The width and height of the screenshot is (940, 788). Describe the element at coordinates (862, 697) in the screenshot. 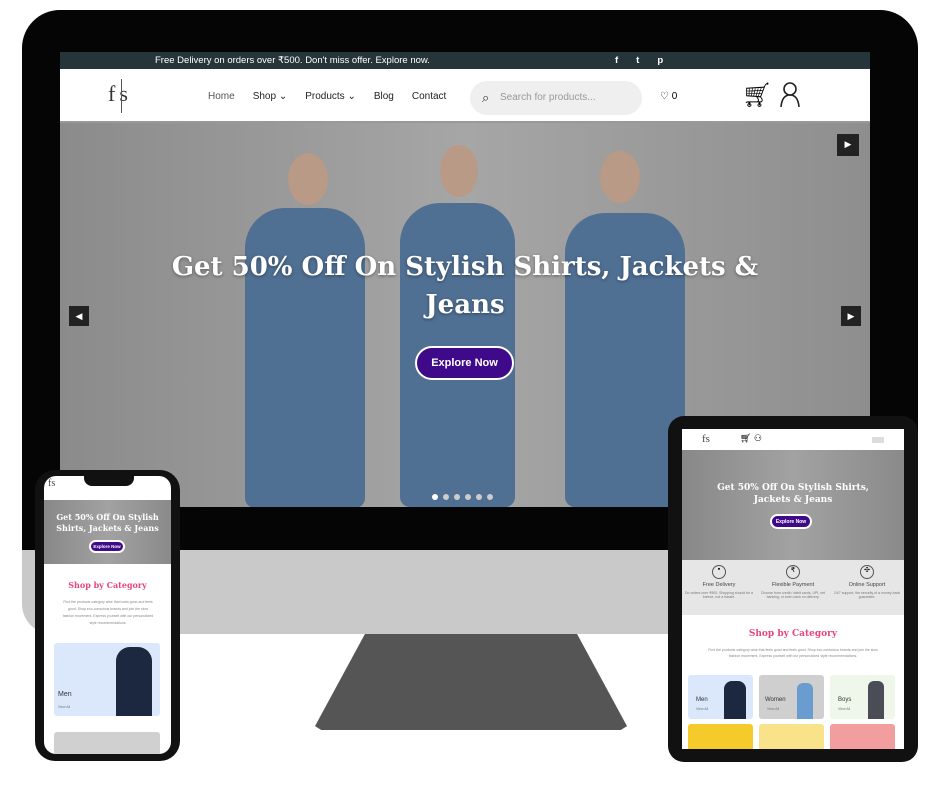

I see `category-boys: Boys View All` at that location.